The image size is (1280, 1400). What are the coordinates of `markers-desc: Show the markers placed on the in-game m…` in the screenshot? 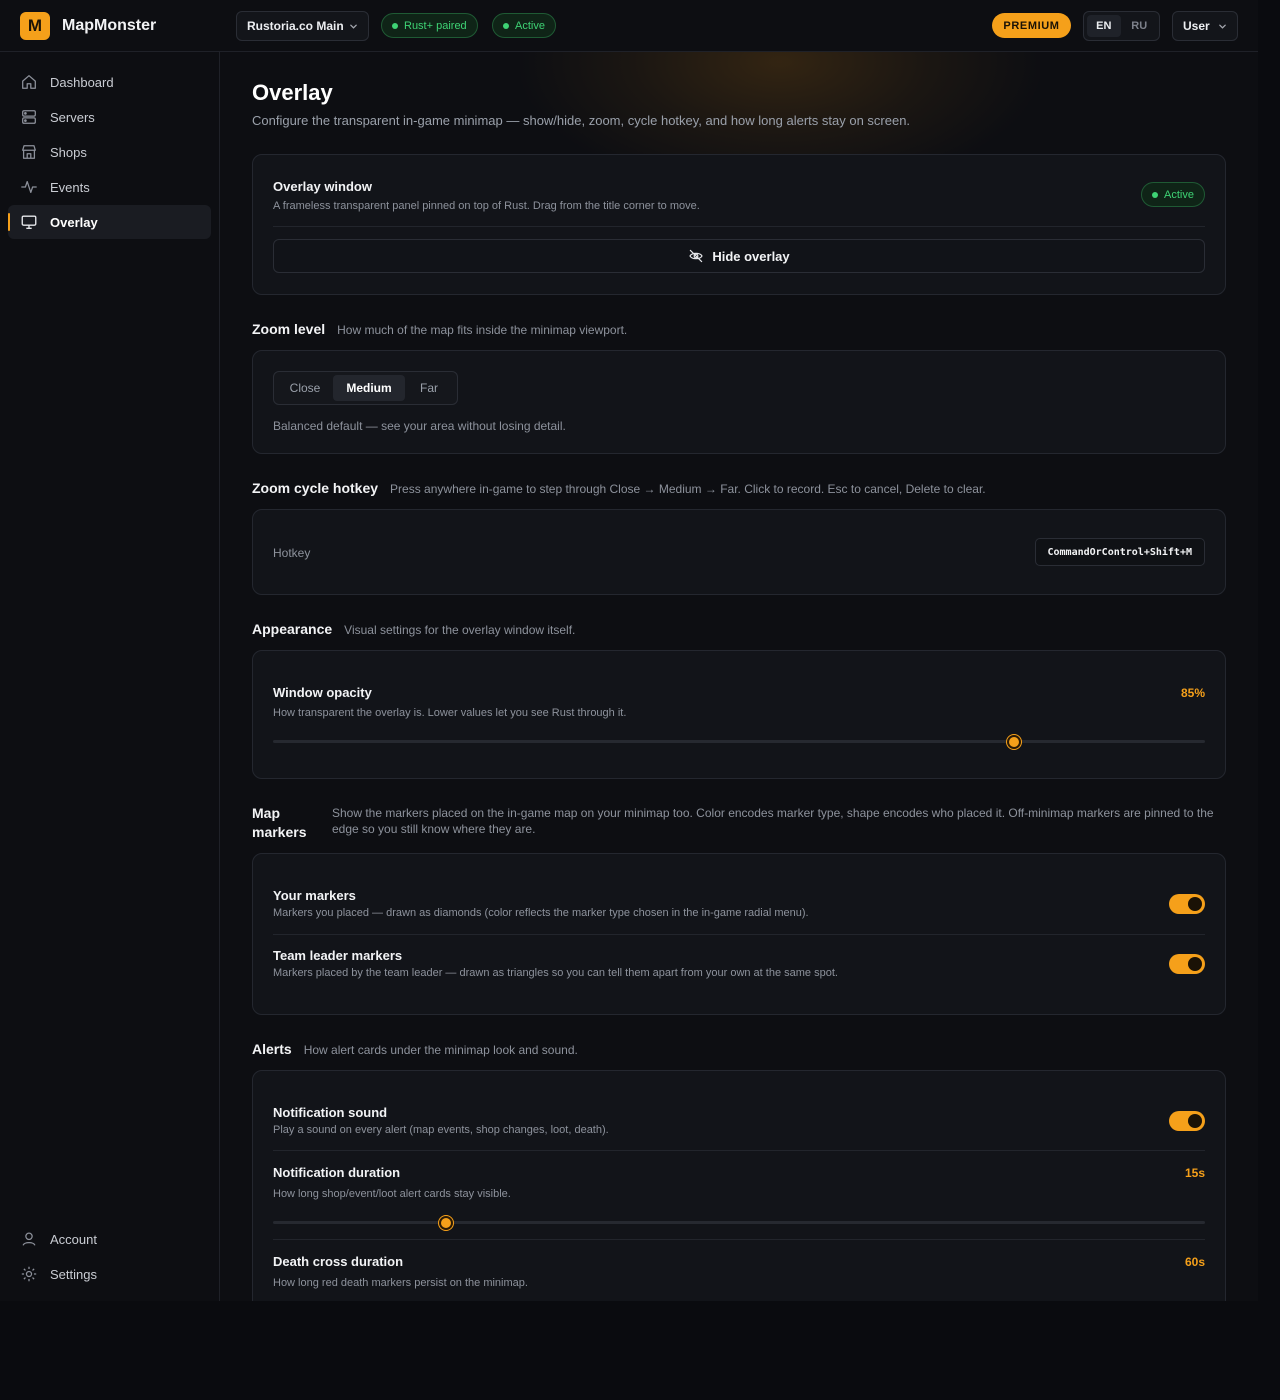 It's located at (773, 821).